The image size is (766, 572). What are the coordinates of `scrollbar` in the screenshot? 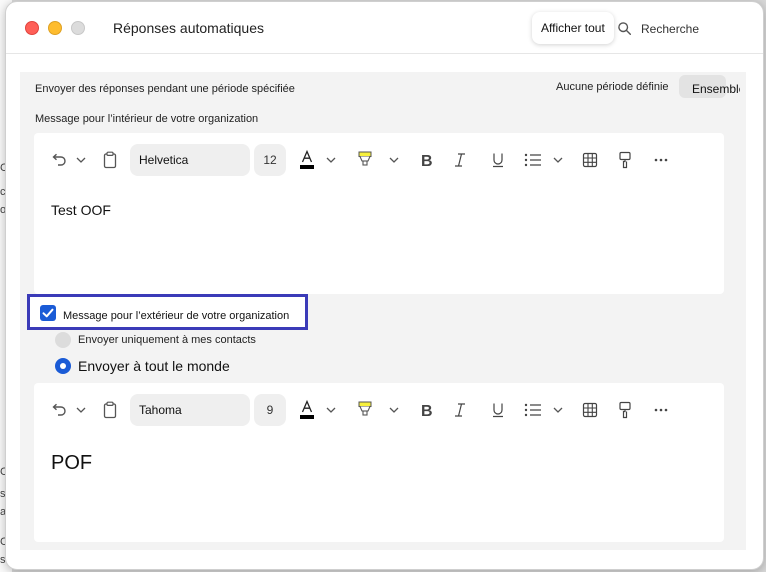 It's located at (743, 311).